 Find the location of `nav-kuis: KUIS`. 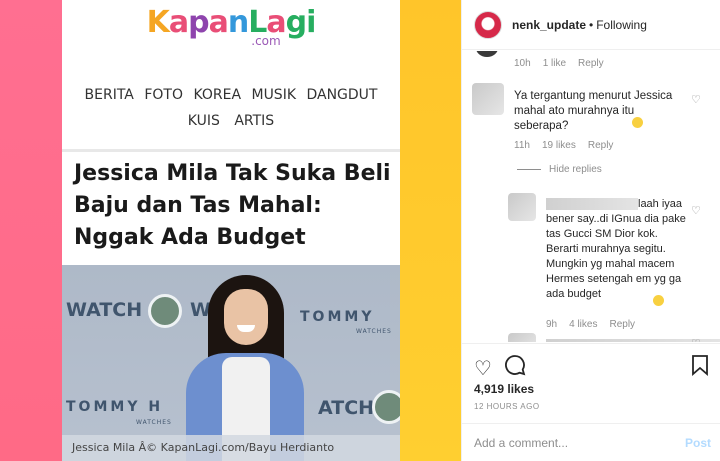

nav-kuis: KUIS is located at coordinates (203, 121).